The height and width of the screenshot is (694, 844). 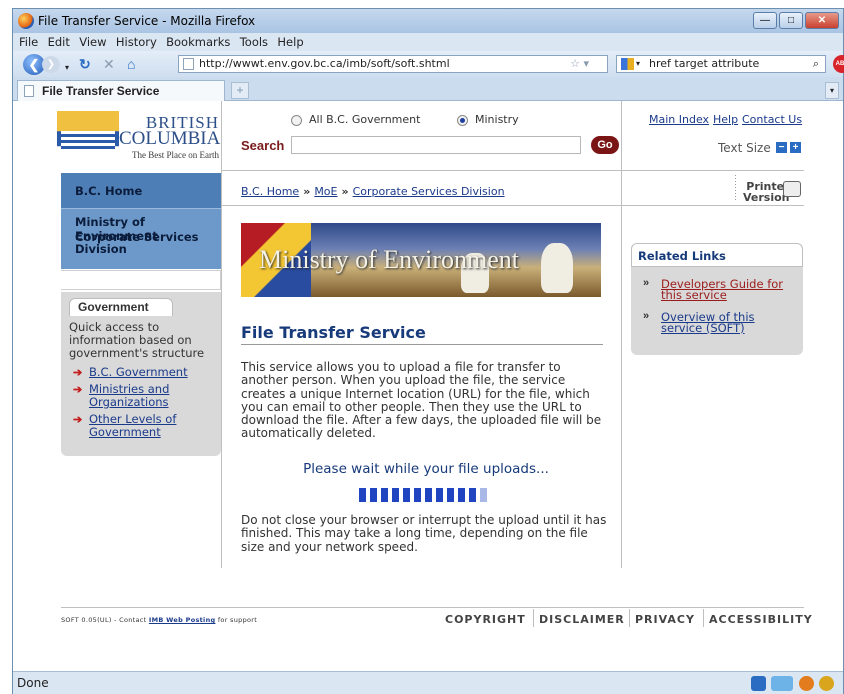 I want to click on help-link: Help, so click(x=725, y=119).